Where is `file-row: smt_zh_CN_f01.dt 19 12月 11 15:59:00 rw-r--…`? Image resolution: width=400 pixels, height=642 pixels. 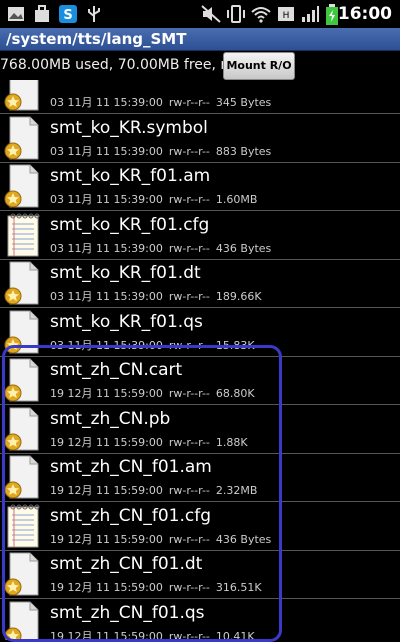
file-row: smt_zh_CN_f01.dt 19 12月 11 15:59:00 rw-r--… is located at coordinates (200, 574).